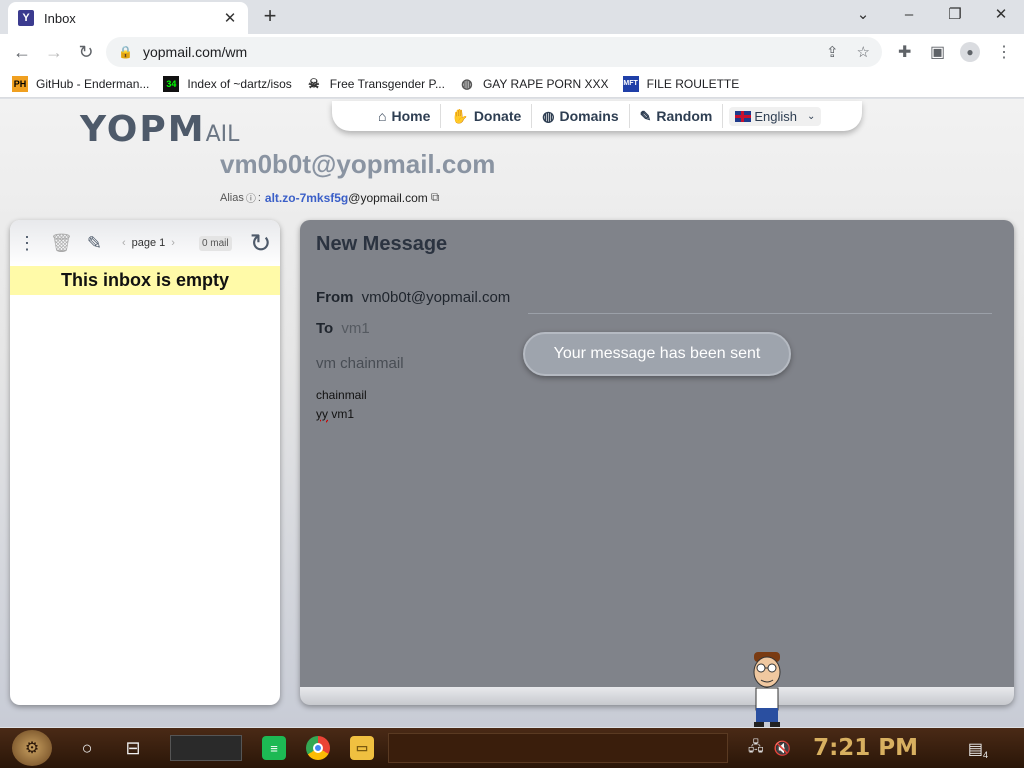  Describe the element at coordinates (313, 83) in the screenshot. I see `skull-icon: ☠` at that location.